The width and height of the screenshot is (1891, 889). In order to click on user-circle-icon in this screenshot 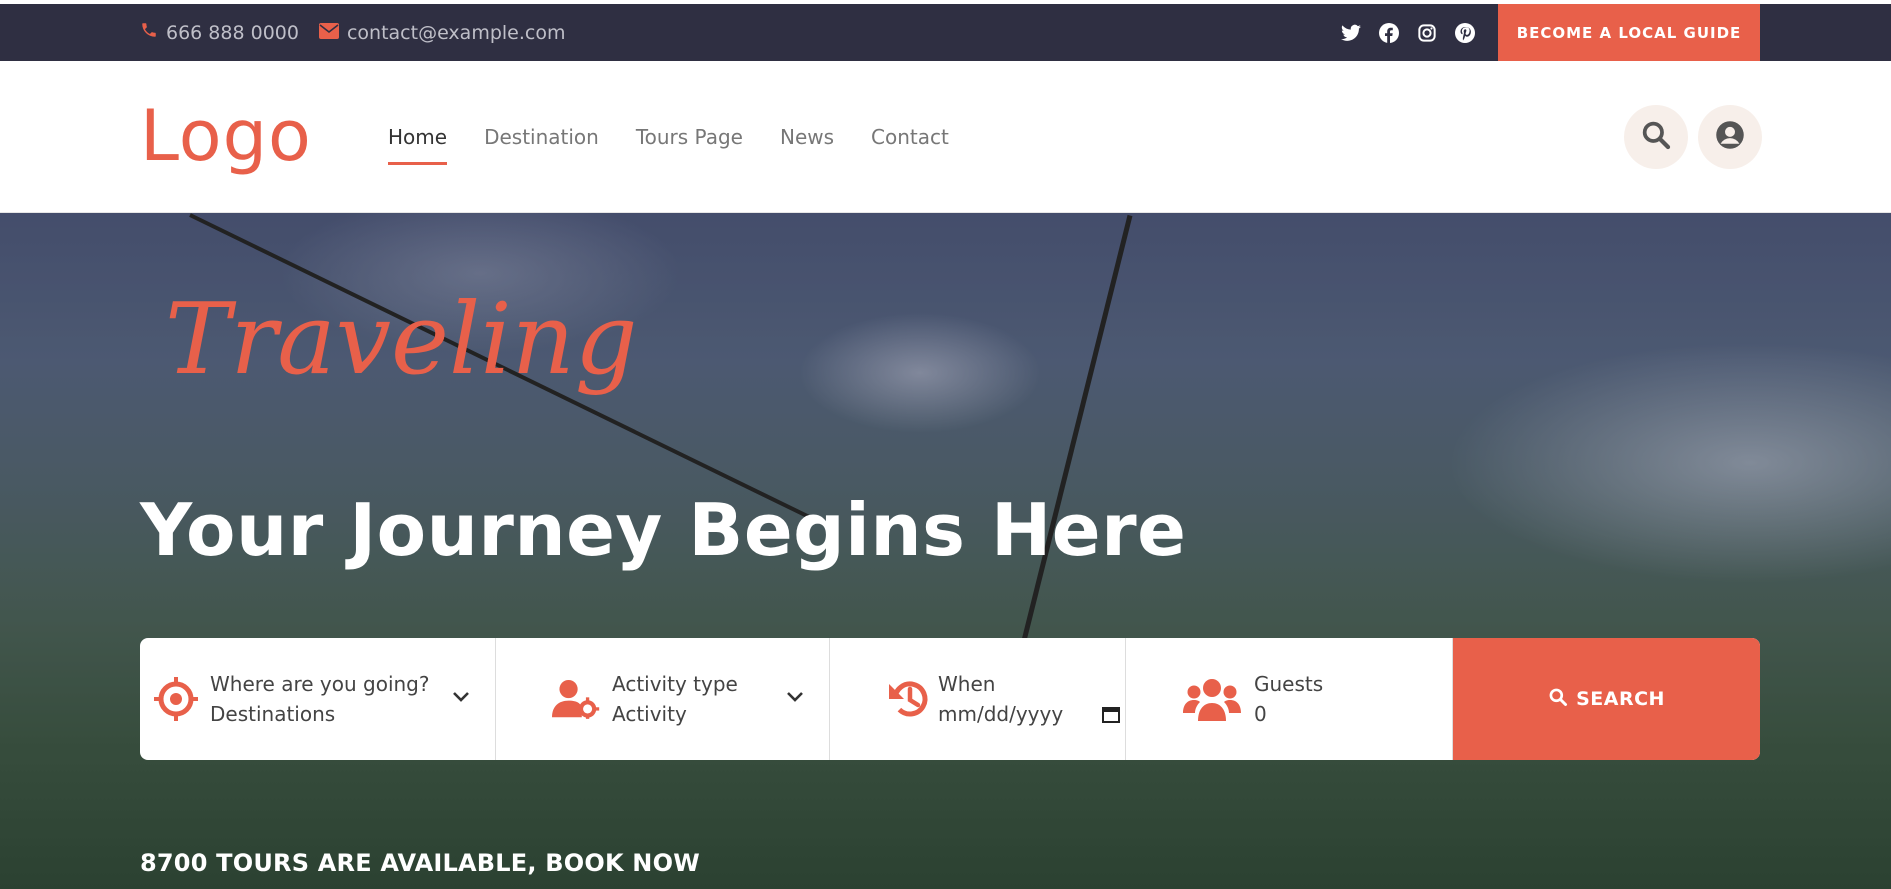, I will do `click(1730, 137)`.